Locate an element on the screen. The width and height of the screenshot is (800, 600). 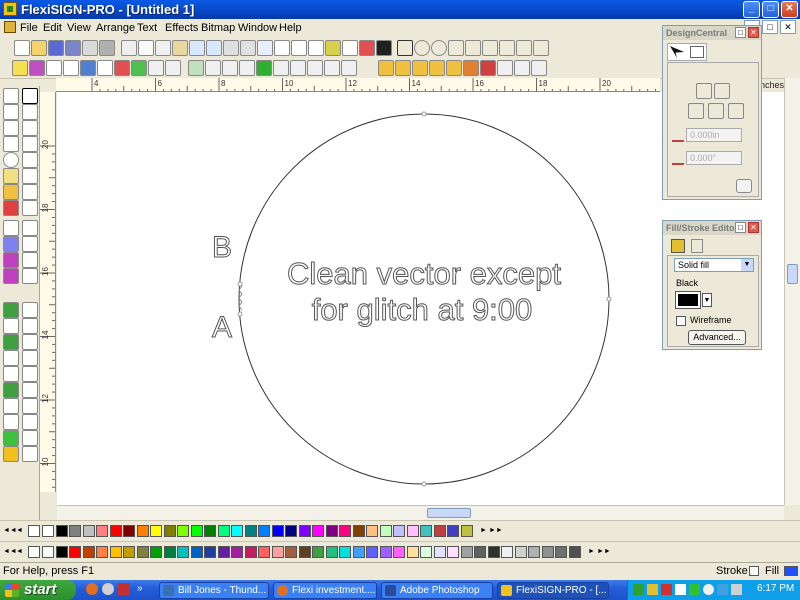
canvas-text-line-2: for glitch at 9:00 is located at coordinates (422, 310).